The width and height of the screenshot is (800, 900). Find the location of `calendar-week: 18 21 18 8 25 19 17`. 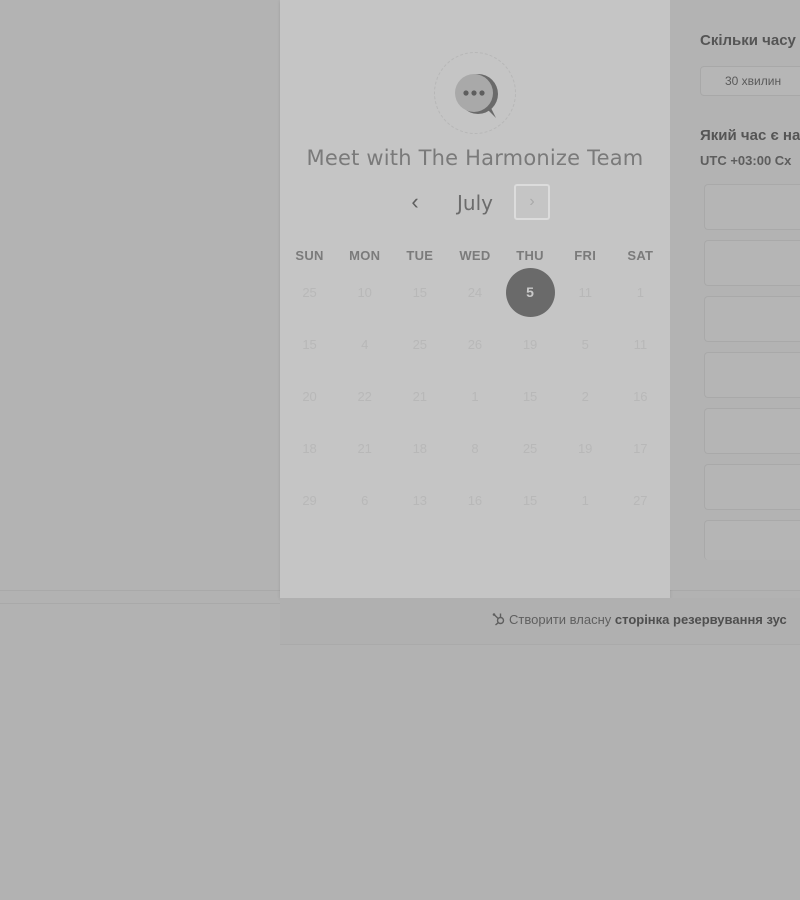

calendar-week: 18 21 18 8 25 19 17 is located at coordinates (475, 448).